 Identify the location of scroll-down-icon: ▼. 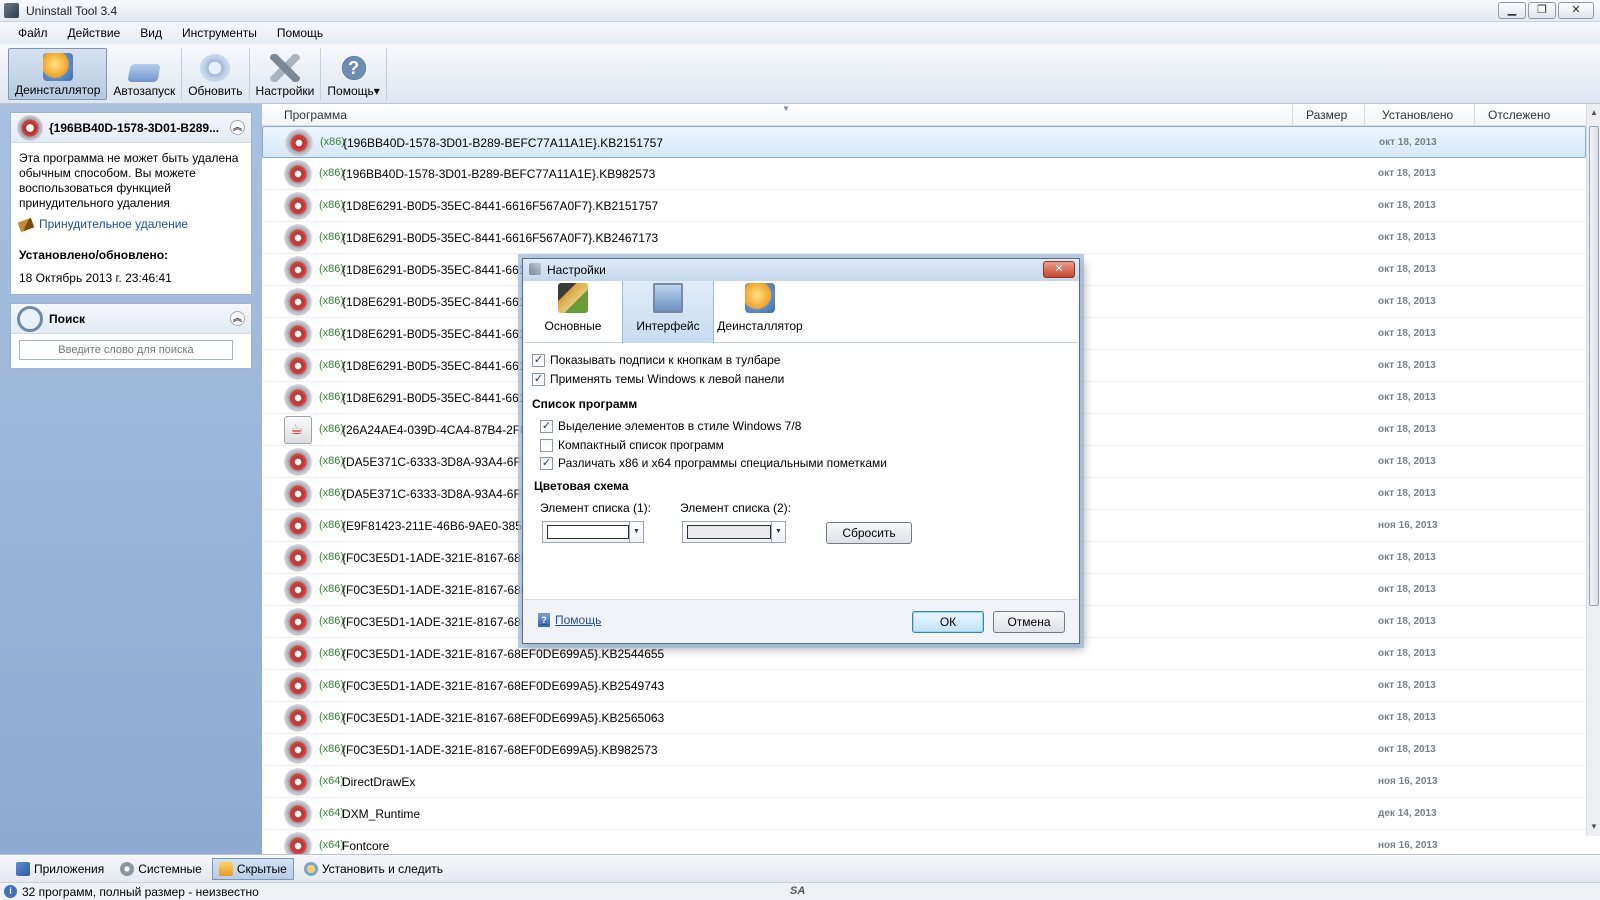
(1593, 827).